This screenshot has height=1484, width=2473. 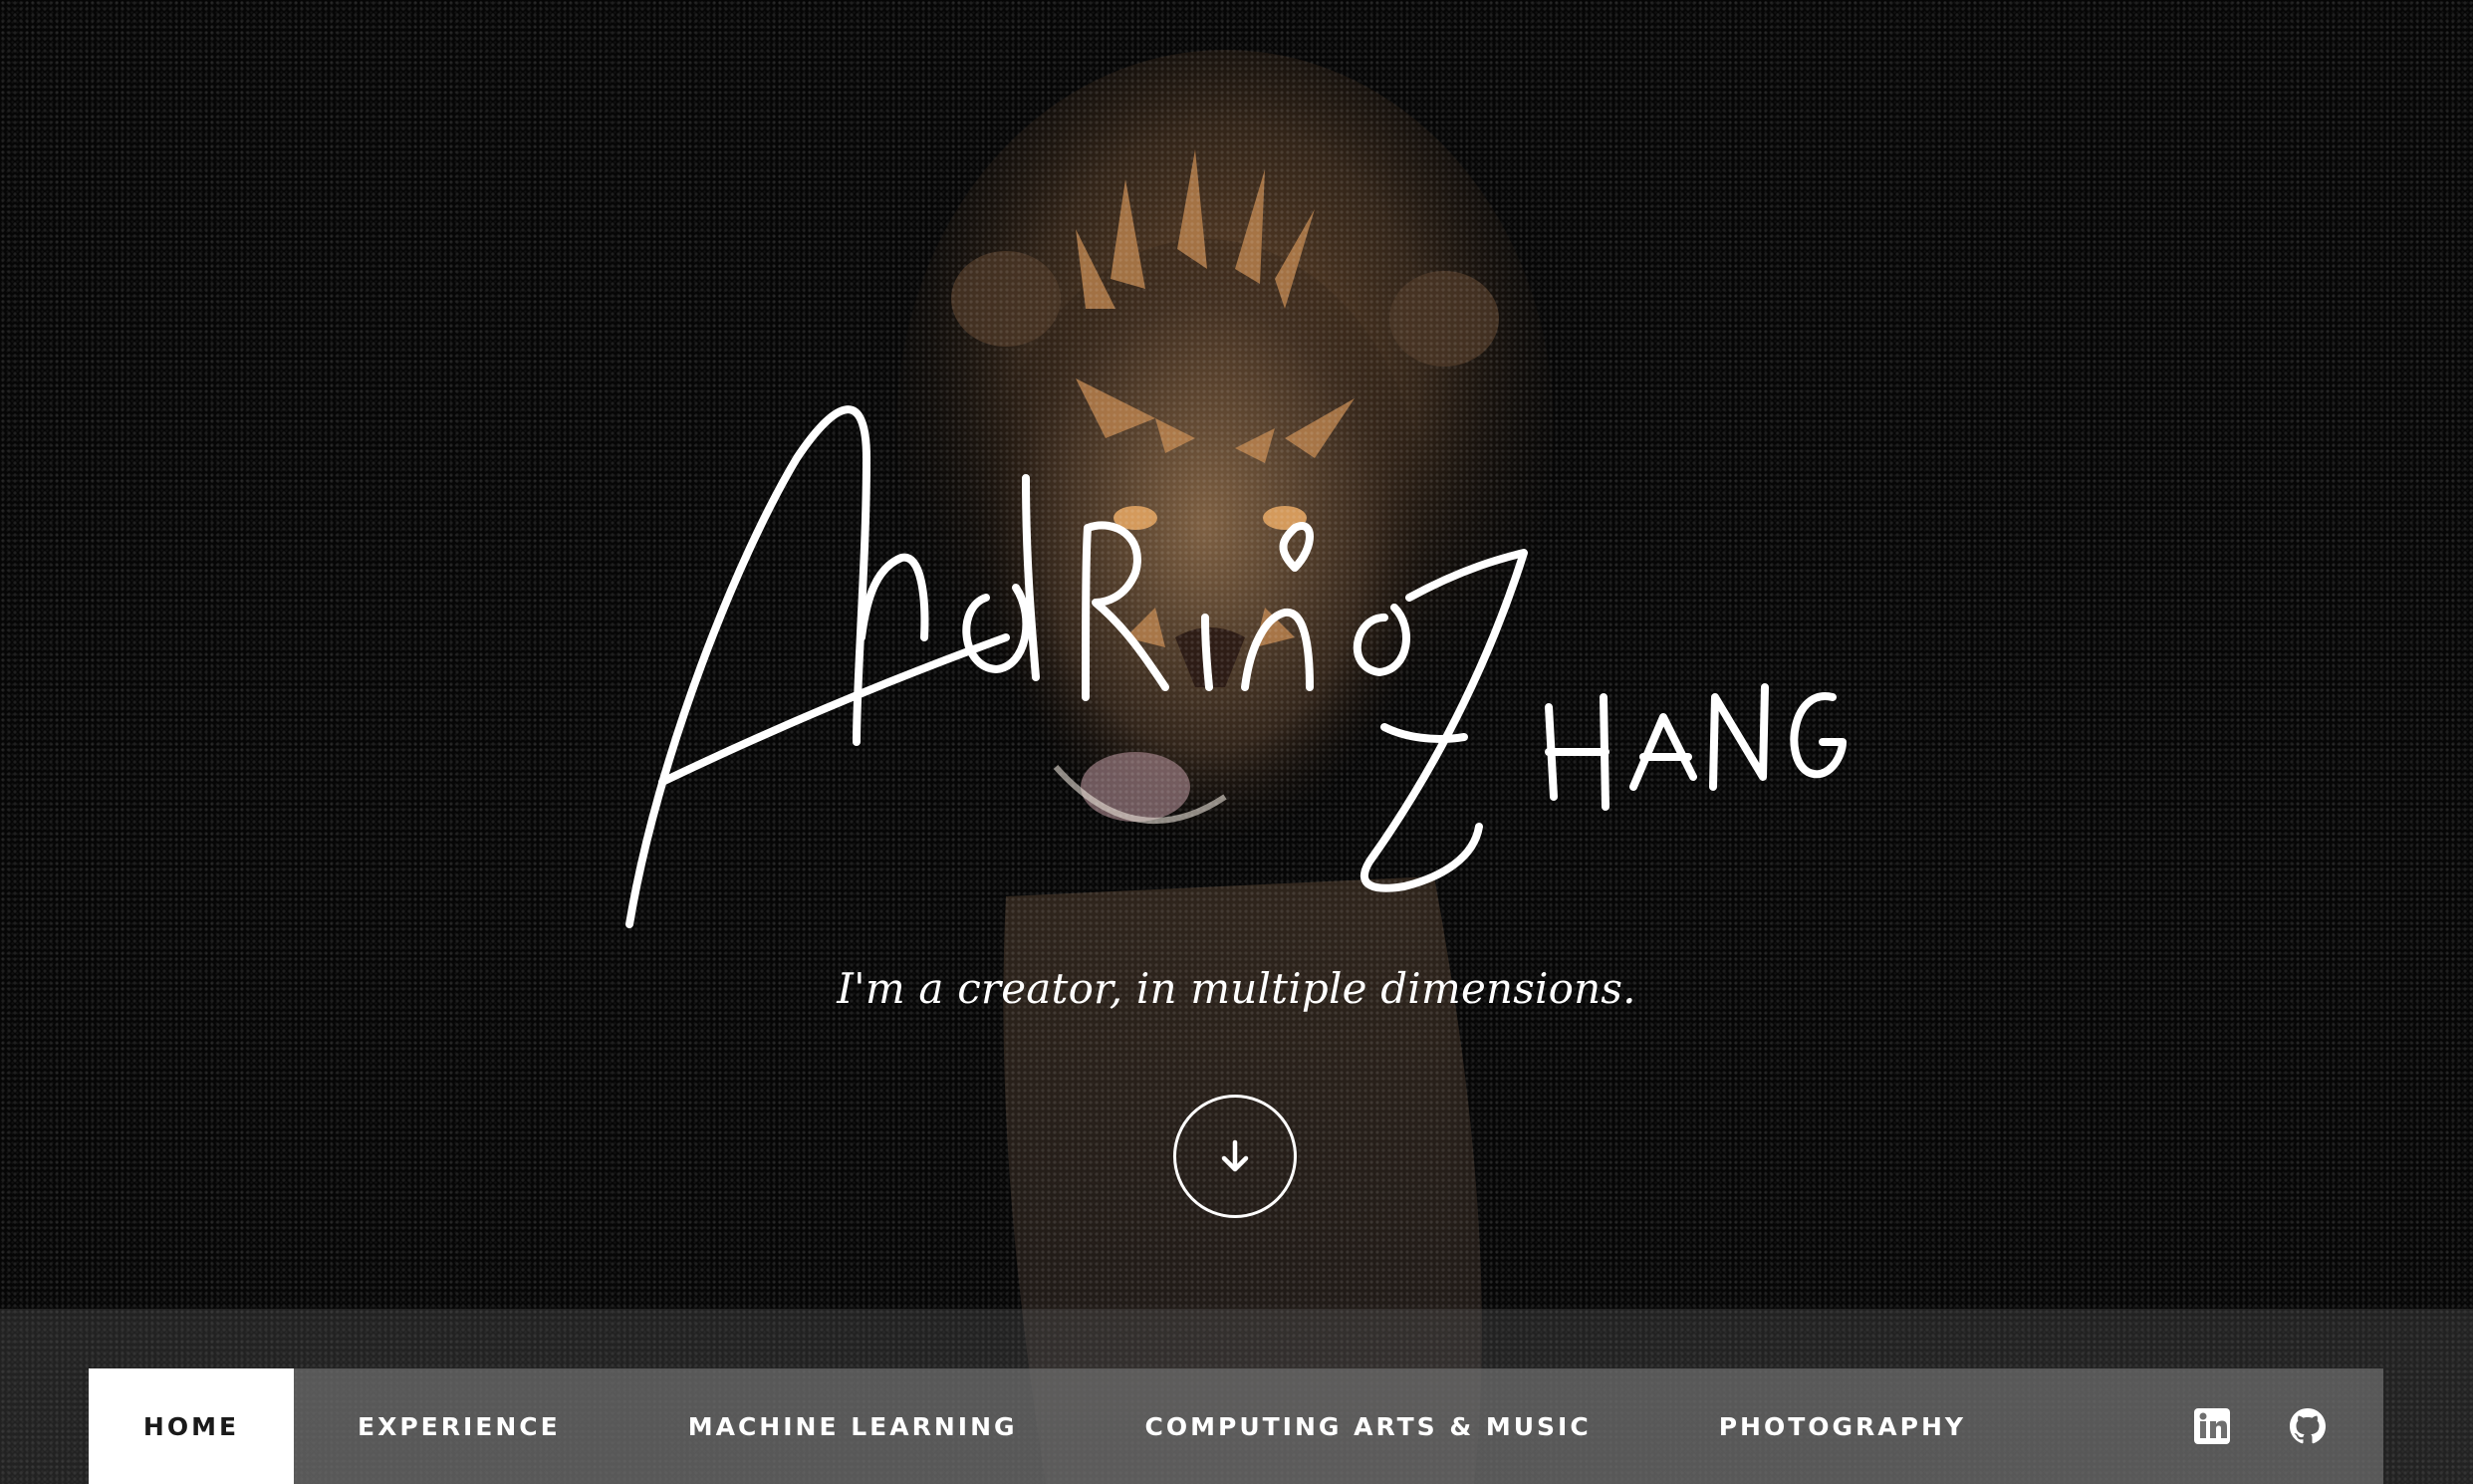 I want to click on arrow-down-icon, so click(x=1235, y=1155).